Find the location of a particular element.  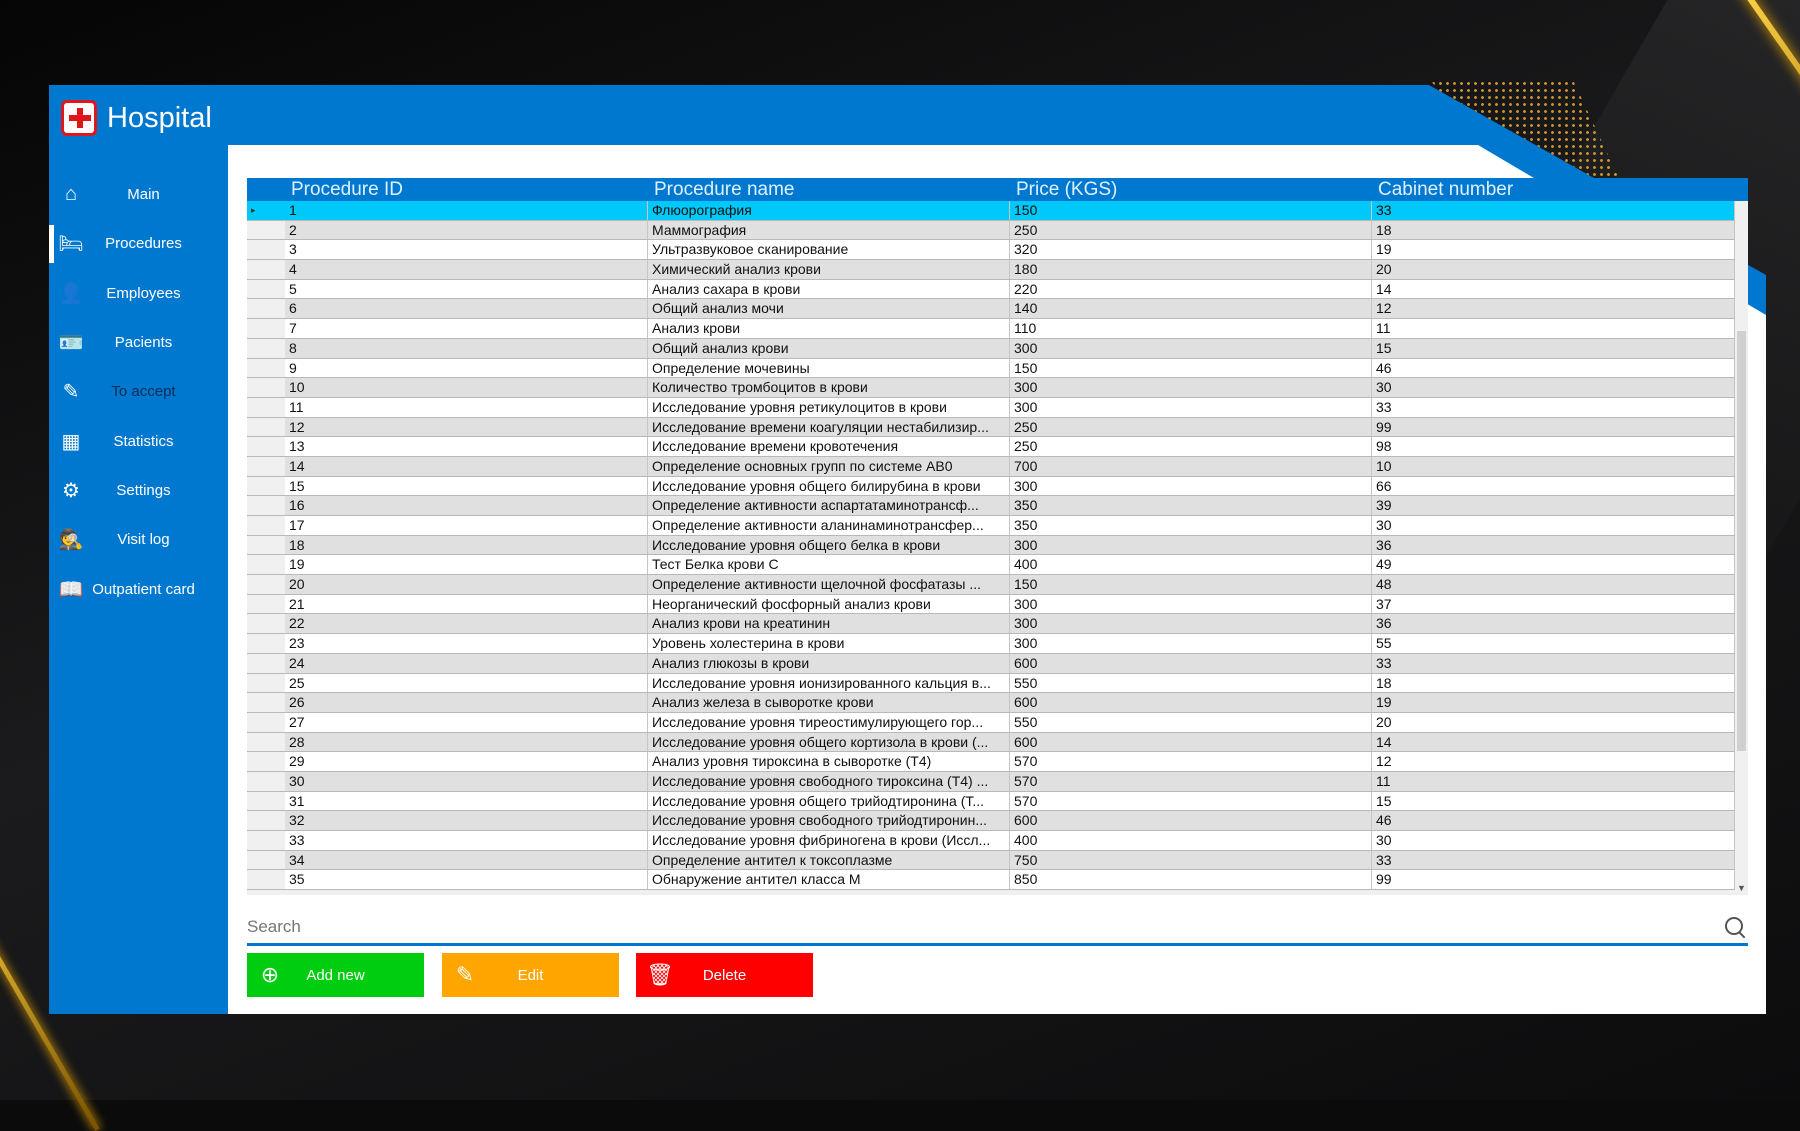

table-cell: 14 is located at coordinates (466, 466).